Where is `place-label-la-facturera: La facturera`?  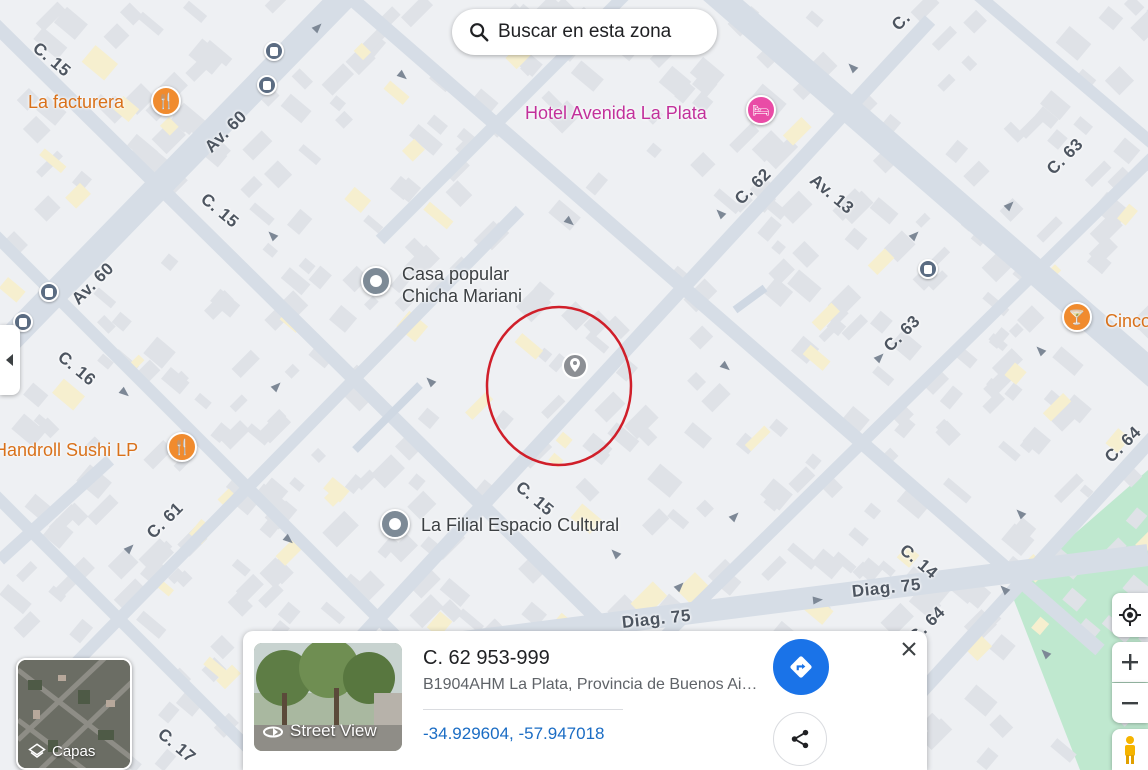 place-label-la-facturera: La facturera is located at coordinates (76, 102).